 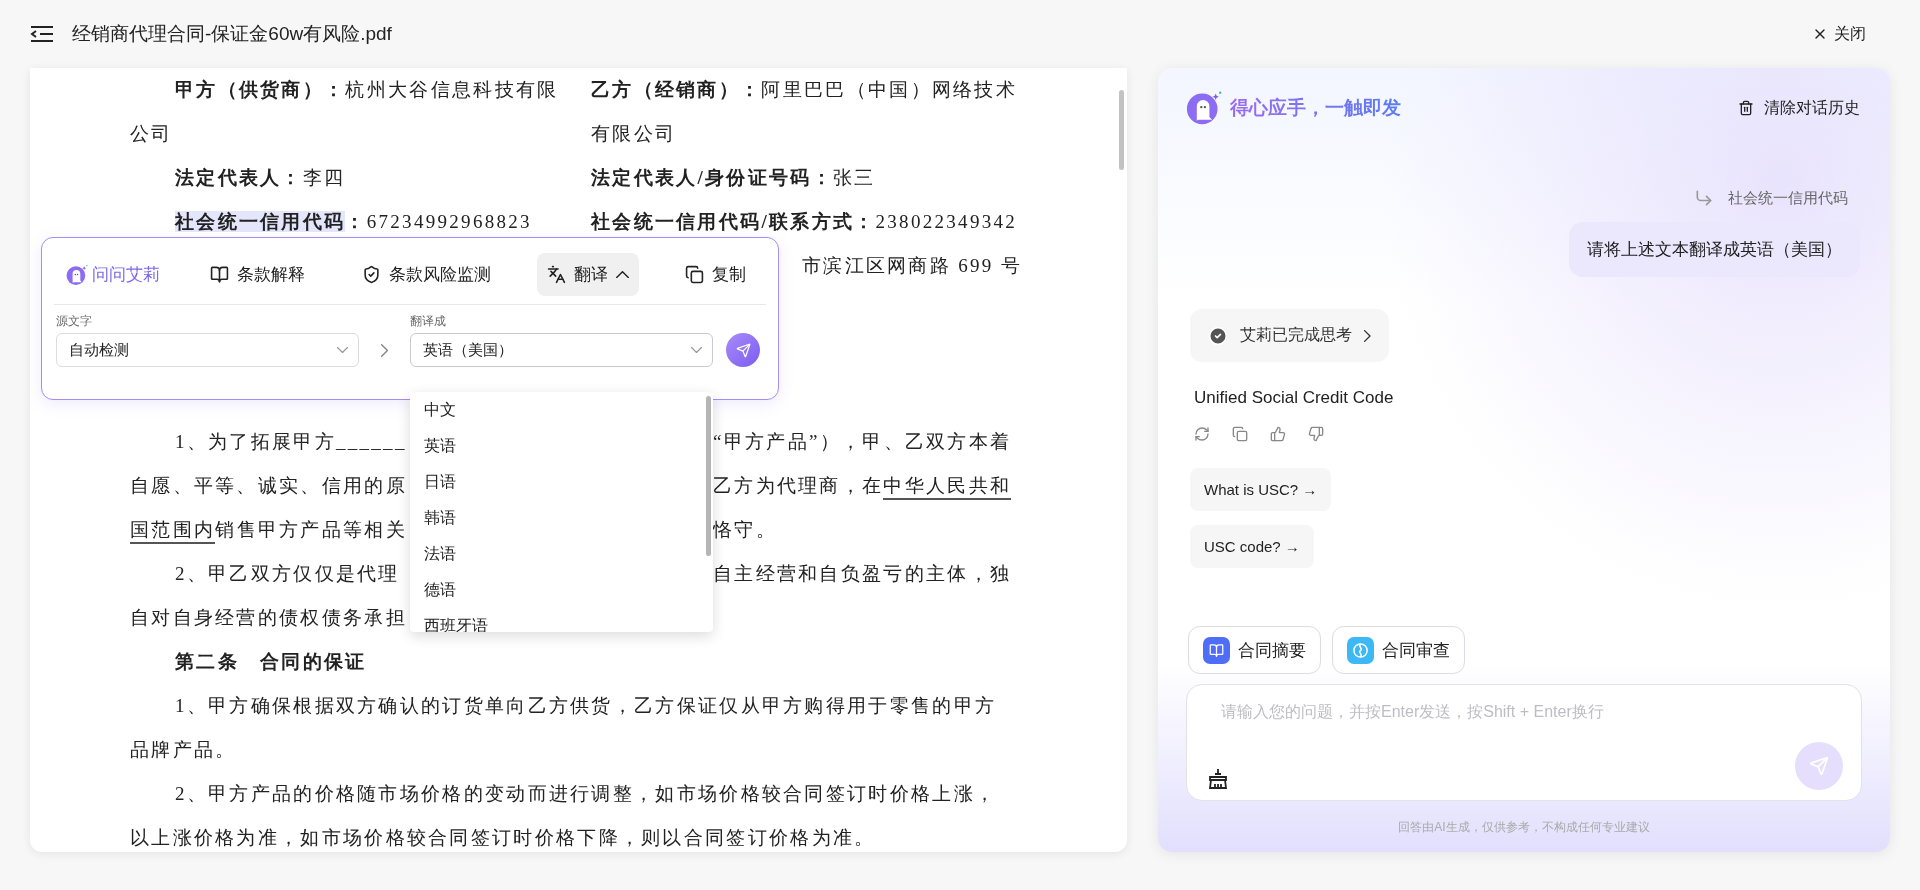 I want to click on document-text: 社会统一信用代码/联系方式：238022349342, so click(x=804, y=222).